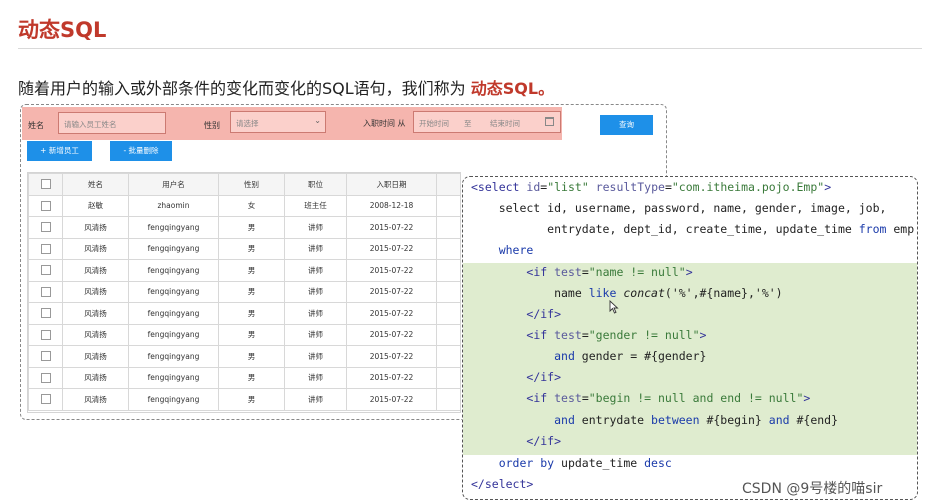 This screenshot has height=504, width=940. I want to click on chevron-down-icon: ⌄, so click(317, 120).